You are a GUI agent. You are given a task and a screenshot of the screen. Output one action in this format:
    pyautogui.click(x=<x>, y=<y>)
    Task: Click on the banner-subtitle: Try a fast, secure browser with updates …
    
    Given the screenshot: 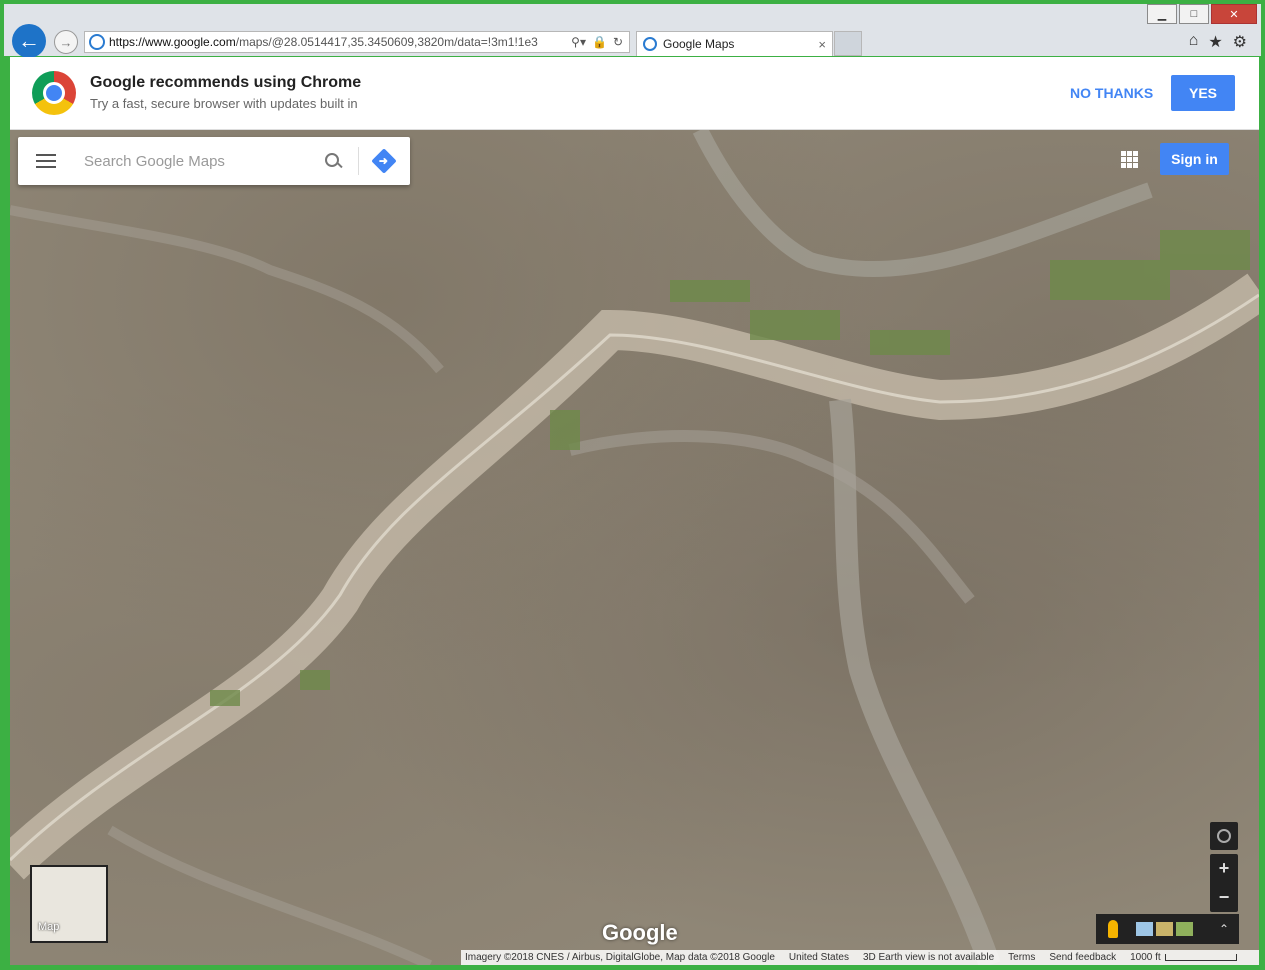 What is the action you would take?
    pyautogui.click(x=224, y=103)
    